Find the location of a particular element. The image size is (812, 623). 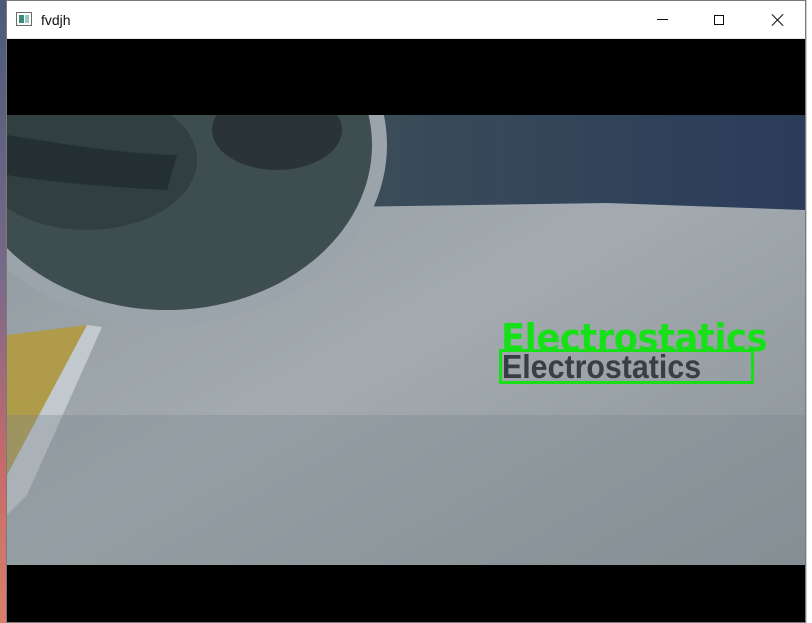

close-button is located at coordinates (778, 19).